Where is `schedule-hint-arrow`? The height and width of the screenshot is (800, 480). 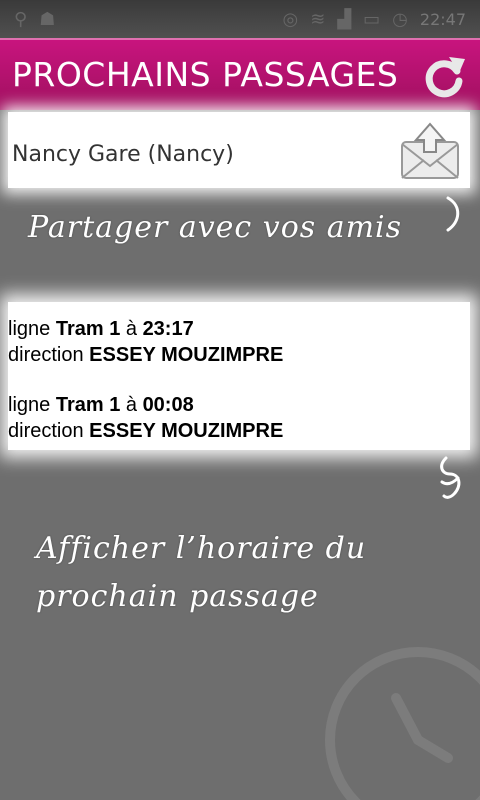 schedule-hint-arrow is located at coordinates (450, 477).